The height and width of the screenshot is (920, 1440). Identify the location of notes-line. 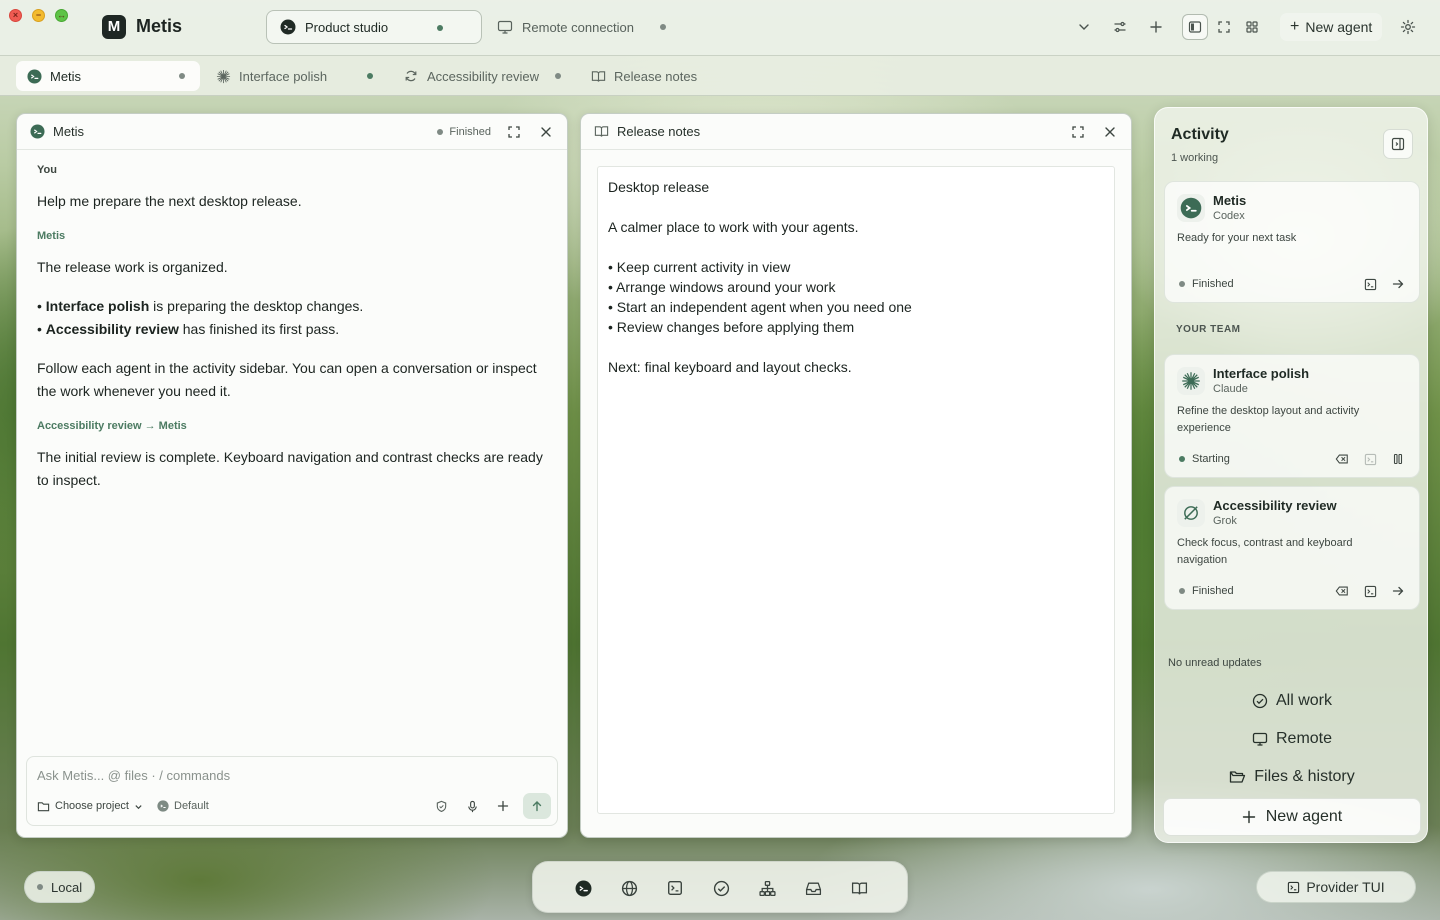
(856, 247).